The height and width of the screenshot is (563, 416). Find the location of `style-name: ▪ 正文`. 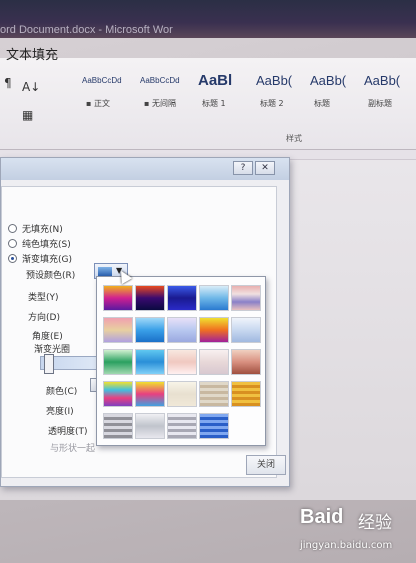

style-name: ▪ 正文 is located at coordinates (98, 103).